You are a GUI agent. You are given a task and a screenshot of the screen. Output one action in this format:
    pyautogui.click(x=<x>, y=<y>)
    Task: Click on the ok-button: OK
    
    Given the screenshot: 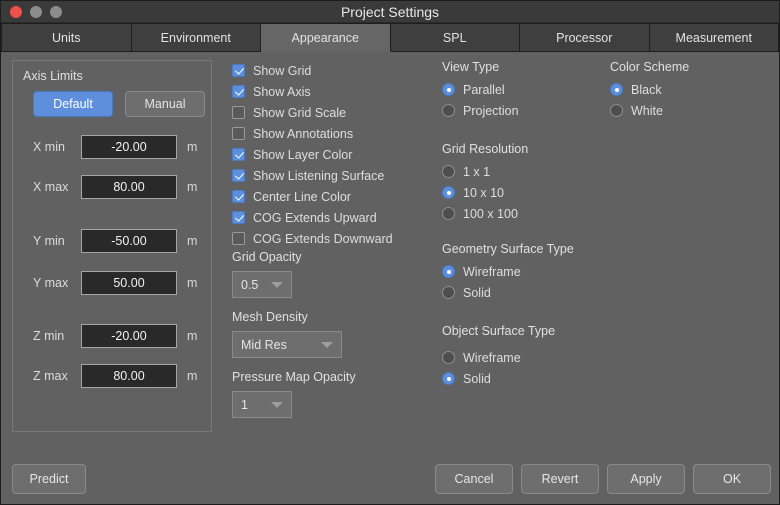 What is the action you would take?
    pyautogui.click(x=732, y=479)
    